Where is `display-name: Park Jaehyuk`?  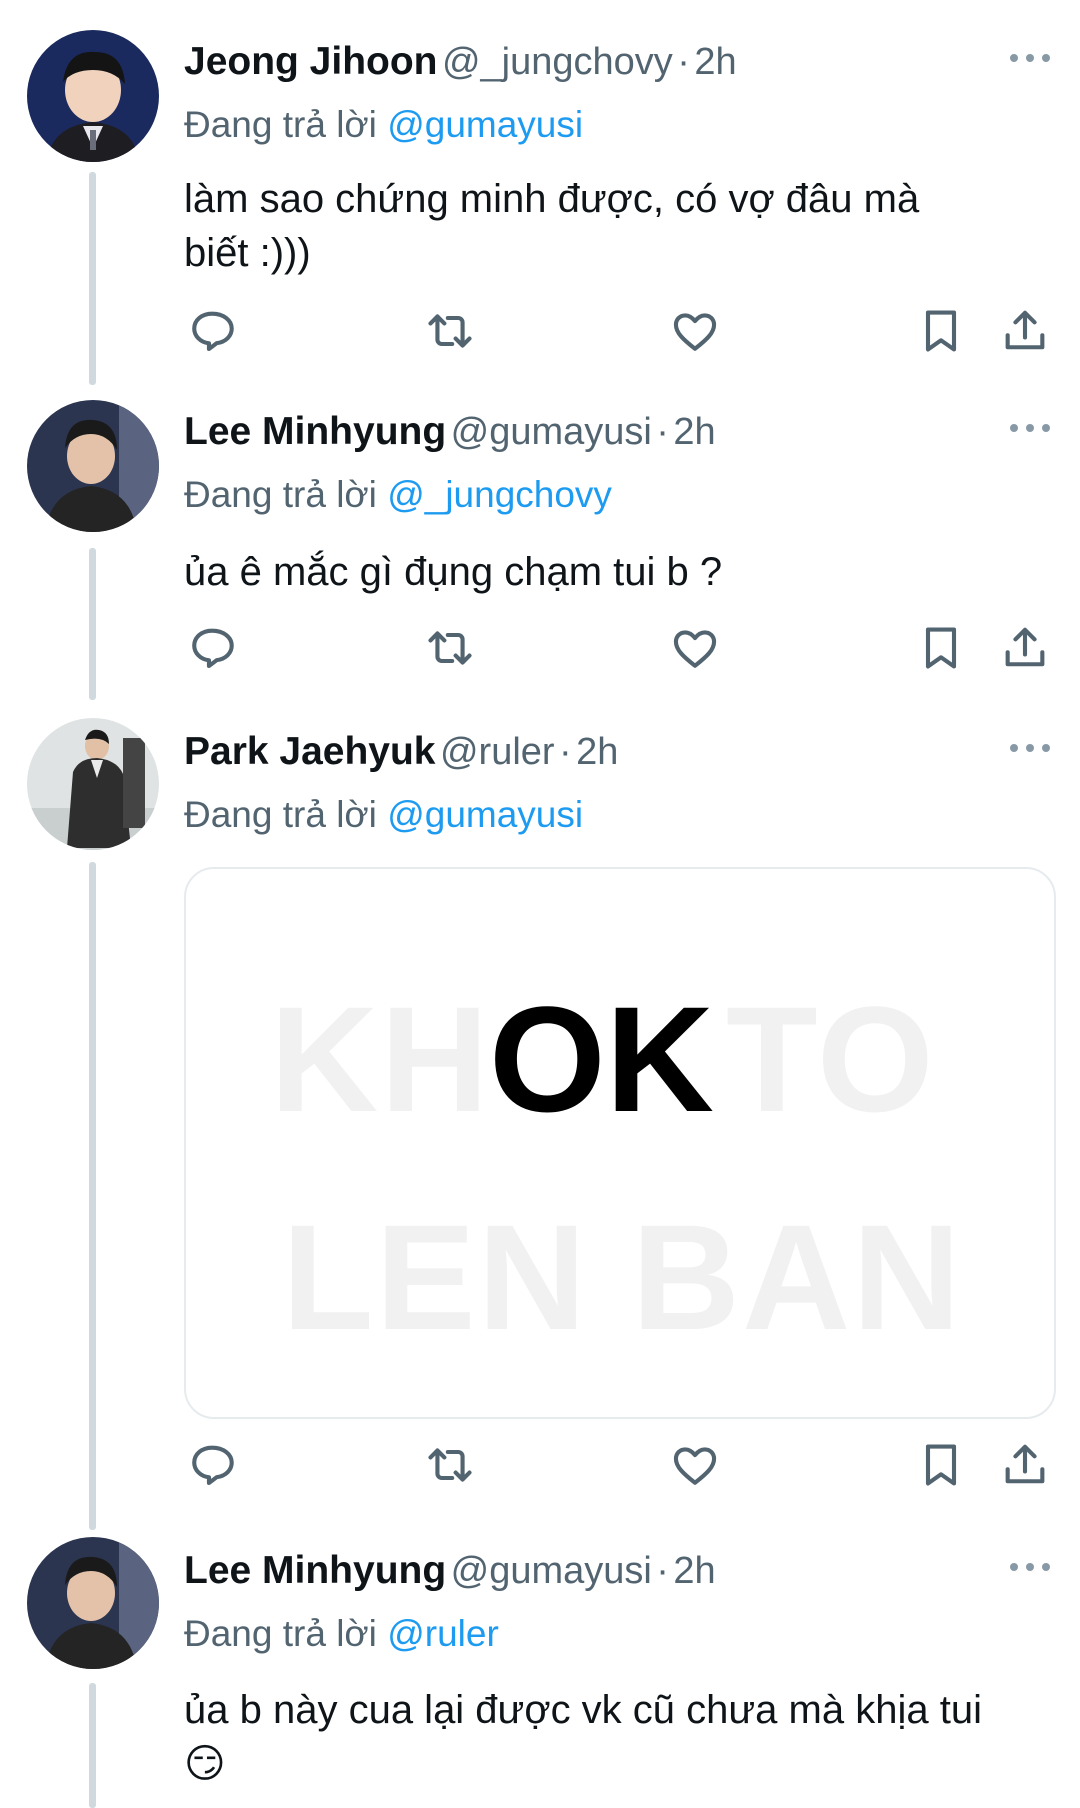 display-name: Park Jaehyuk is located at coordinates (310, 751).